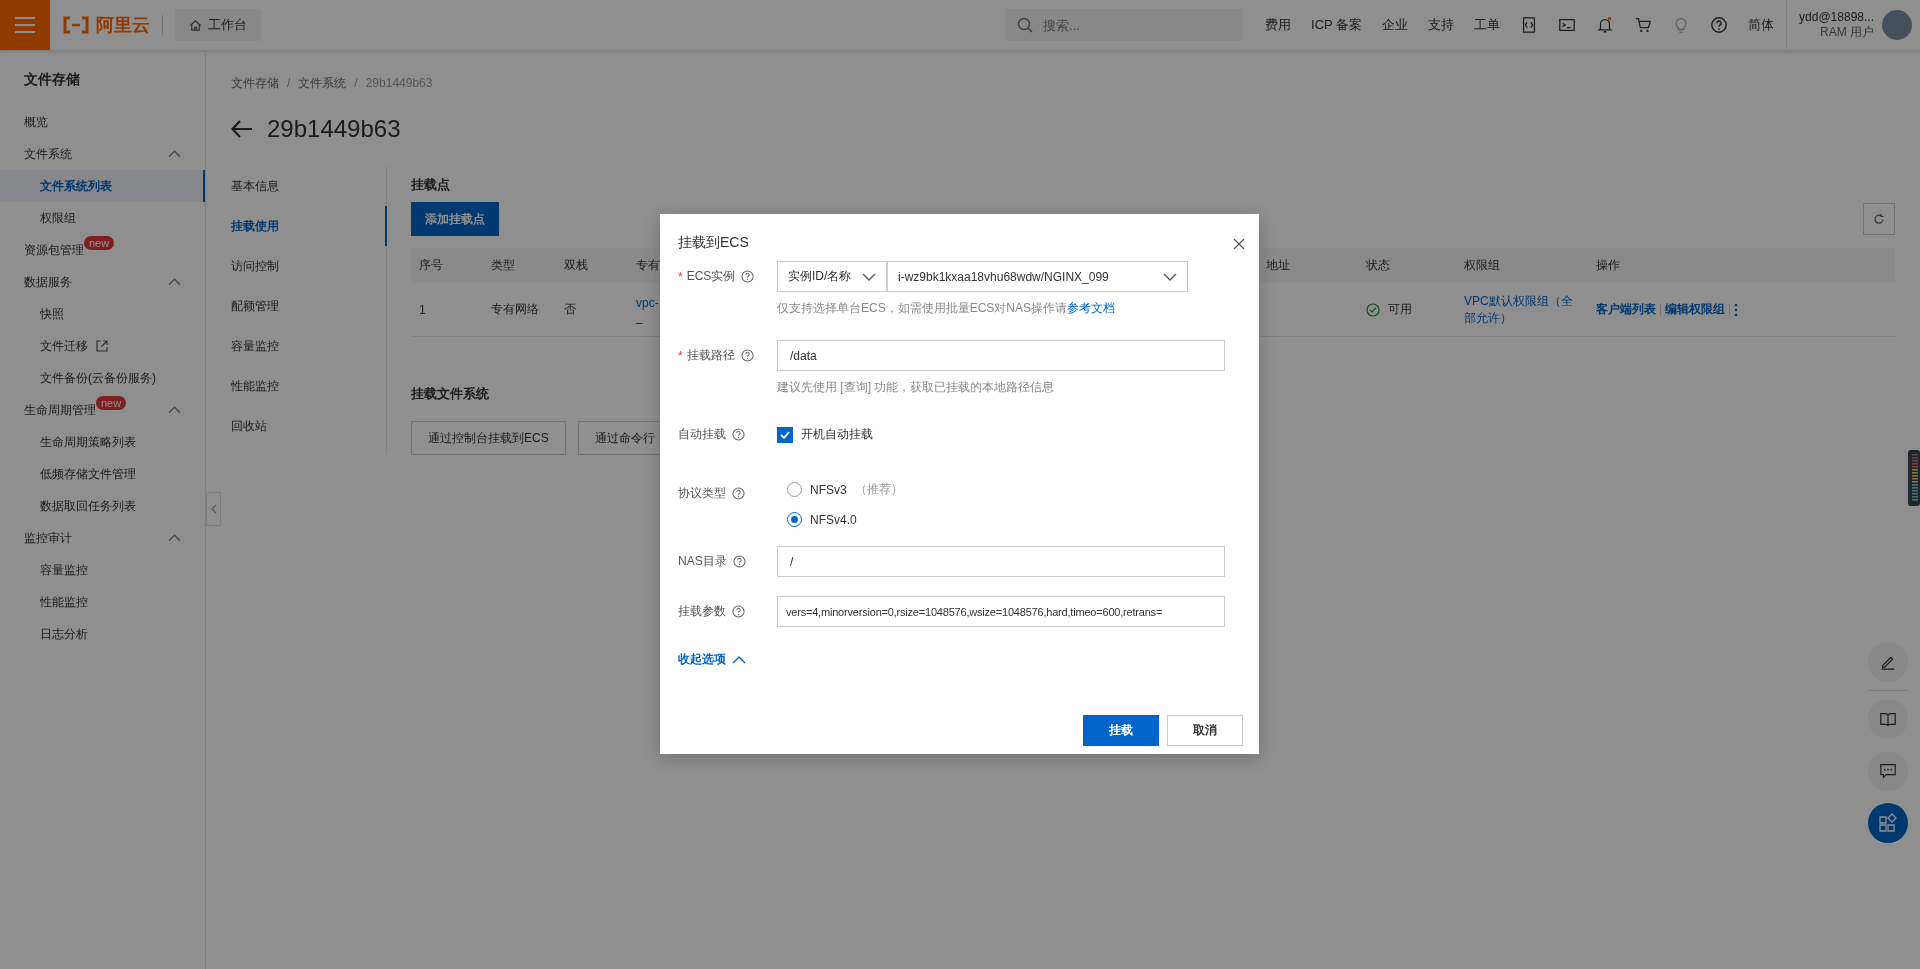 The height and width of the screenshot is (969, 1920). I want to click on checkbox-label: 开机自动挂载, so click(837, 434).